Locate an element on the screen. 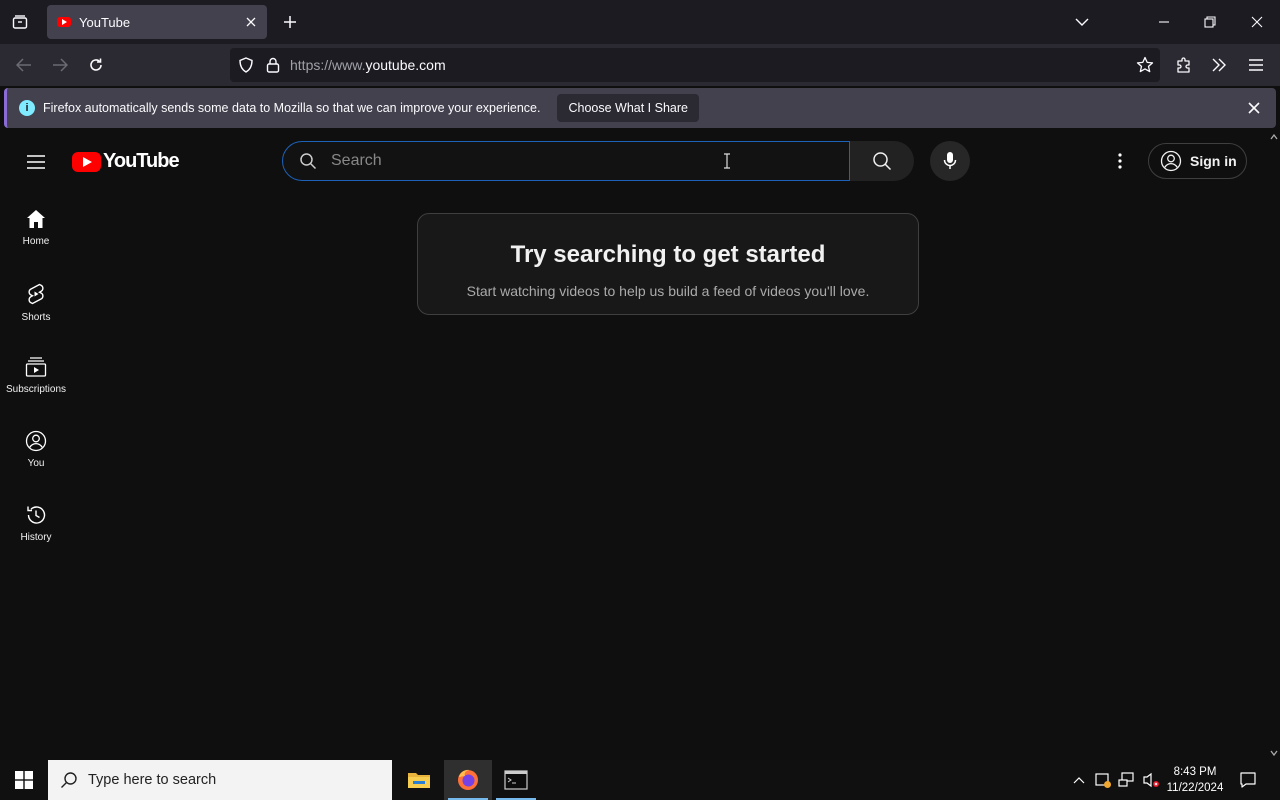  search-input: Search is located at coordinates (566, 161).